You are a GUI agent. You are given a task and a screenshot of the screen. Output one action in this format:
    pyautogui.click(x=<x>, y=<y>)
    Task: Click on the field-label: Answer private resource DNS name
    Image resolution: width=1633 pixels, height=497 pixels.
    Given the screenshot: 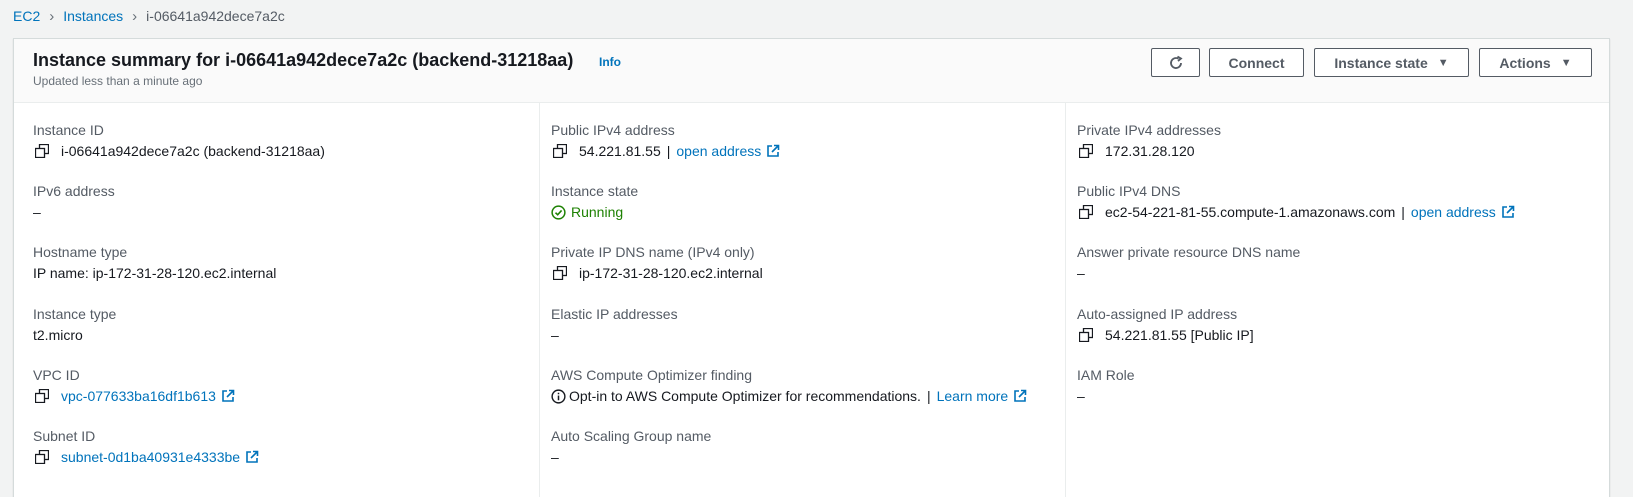 What is the action you would take?
    pyautogui.click(x=1189, y=252)
    